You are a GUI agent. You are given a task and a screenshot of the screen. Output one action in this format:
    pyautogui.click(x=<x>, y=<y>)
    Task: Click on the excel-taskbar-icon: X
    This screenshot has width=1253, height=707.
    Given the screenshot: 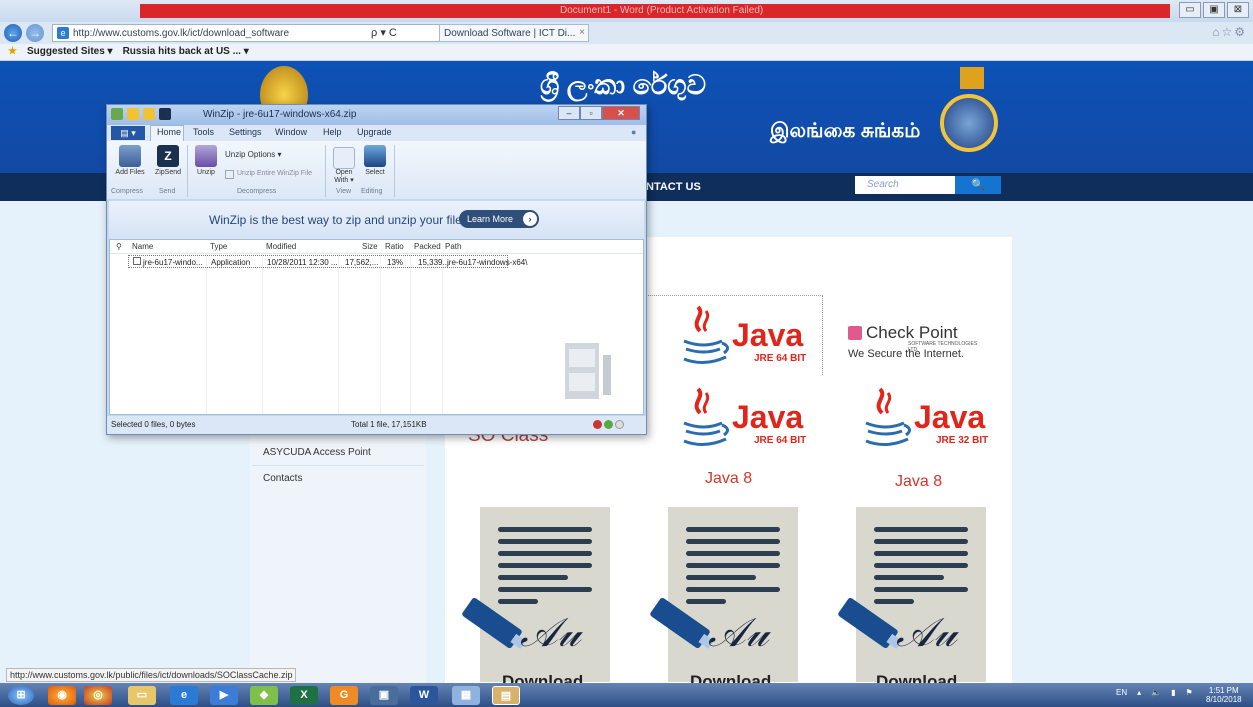 What is the action you would take?
    pyautogui.click(x=304, y=695)
    